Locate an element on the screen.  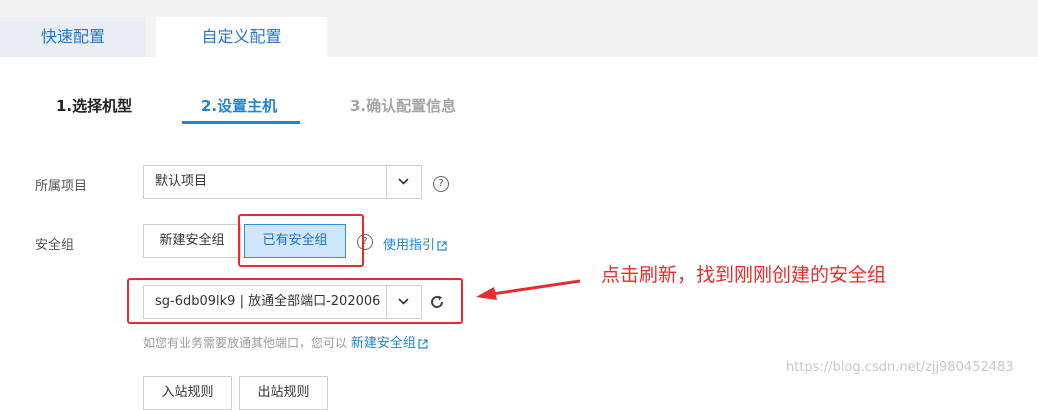
help-icon: ? is located at coordinates (441, 184).